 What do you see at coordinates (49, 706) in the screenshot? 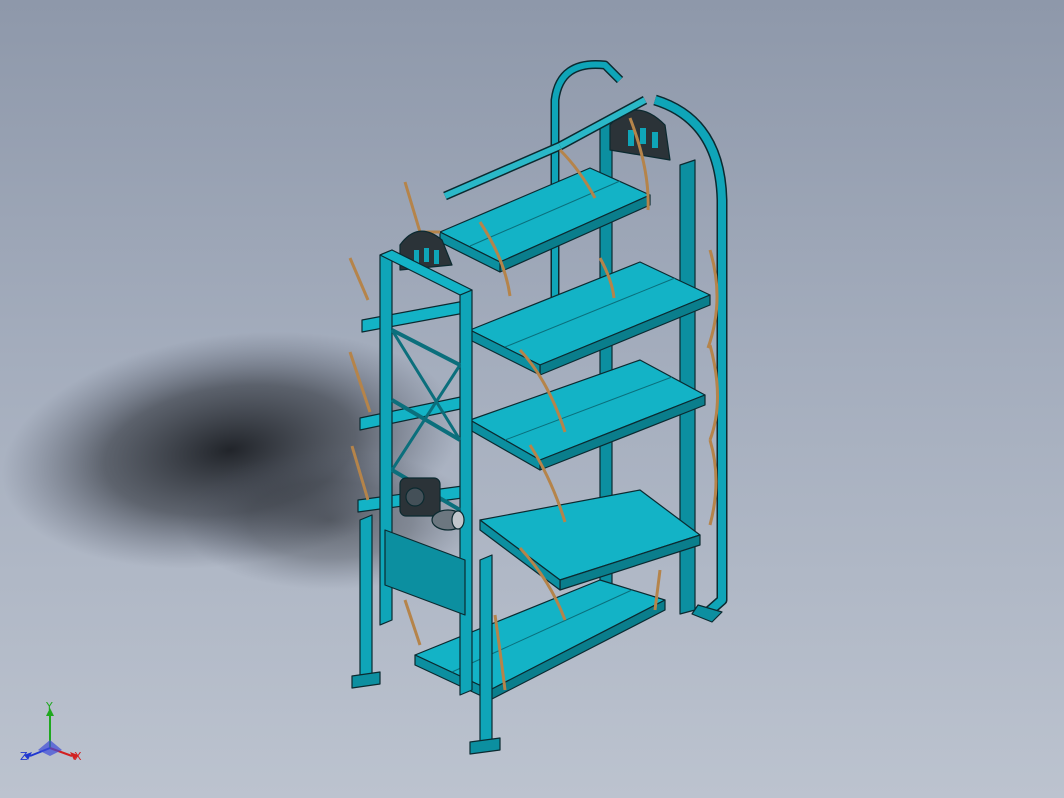
I see `y-axis-label: Y` at bounding box center [49, 706].